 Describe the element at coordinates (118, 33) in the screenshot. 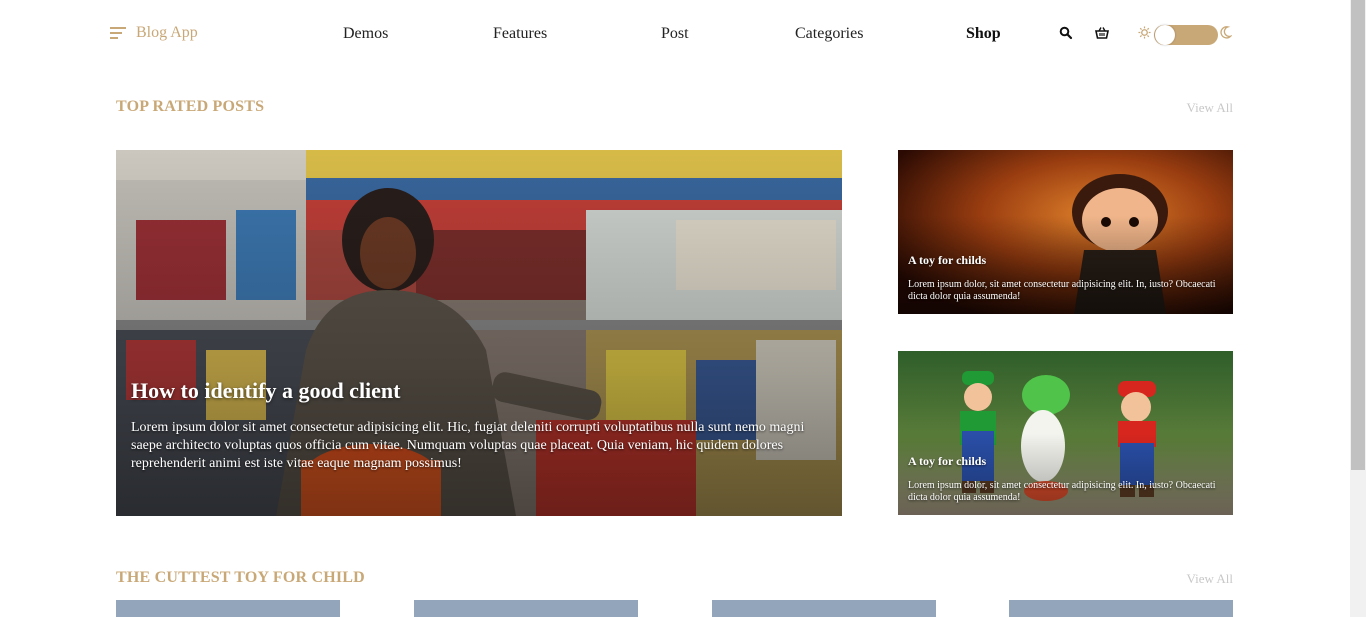

I see `menu-icon` at that location.